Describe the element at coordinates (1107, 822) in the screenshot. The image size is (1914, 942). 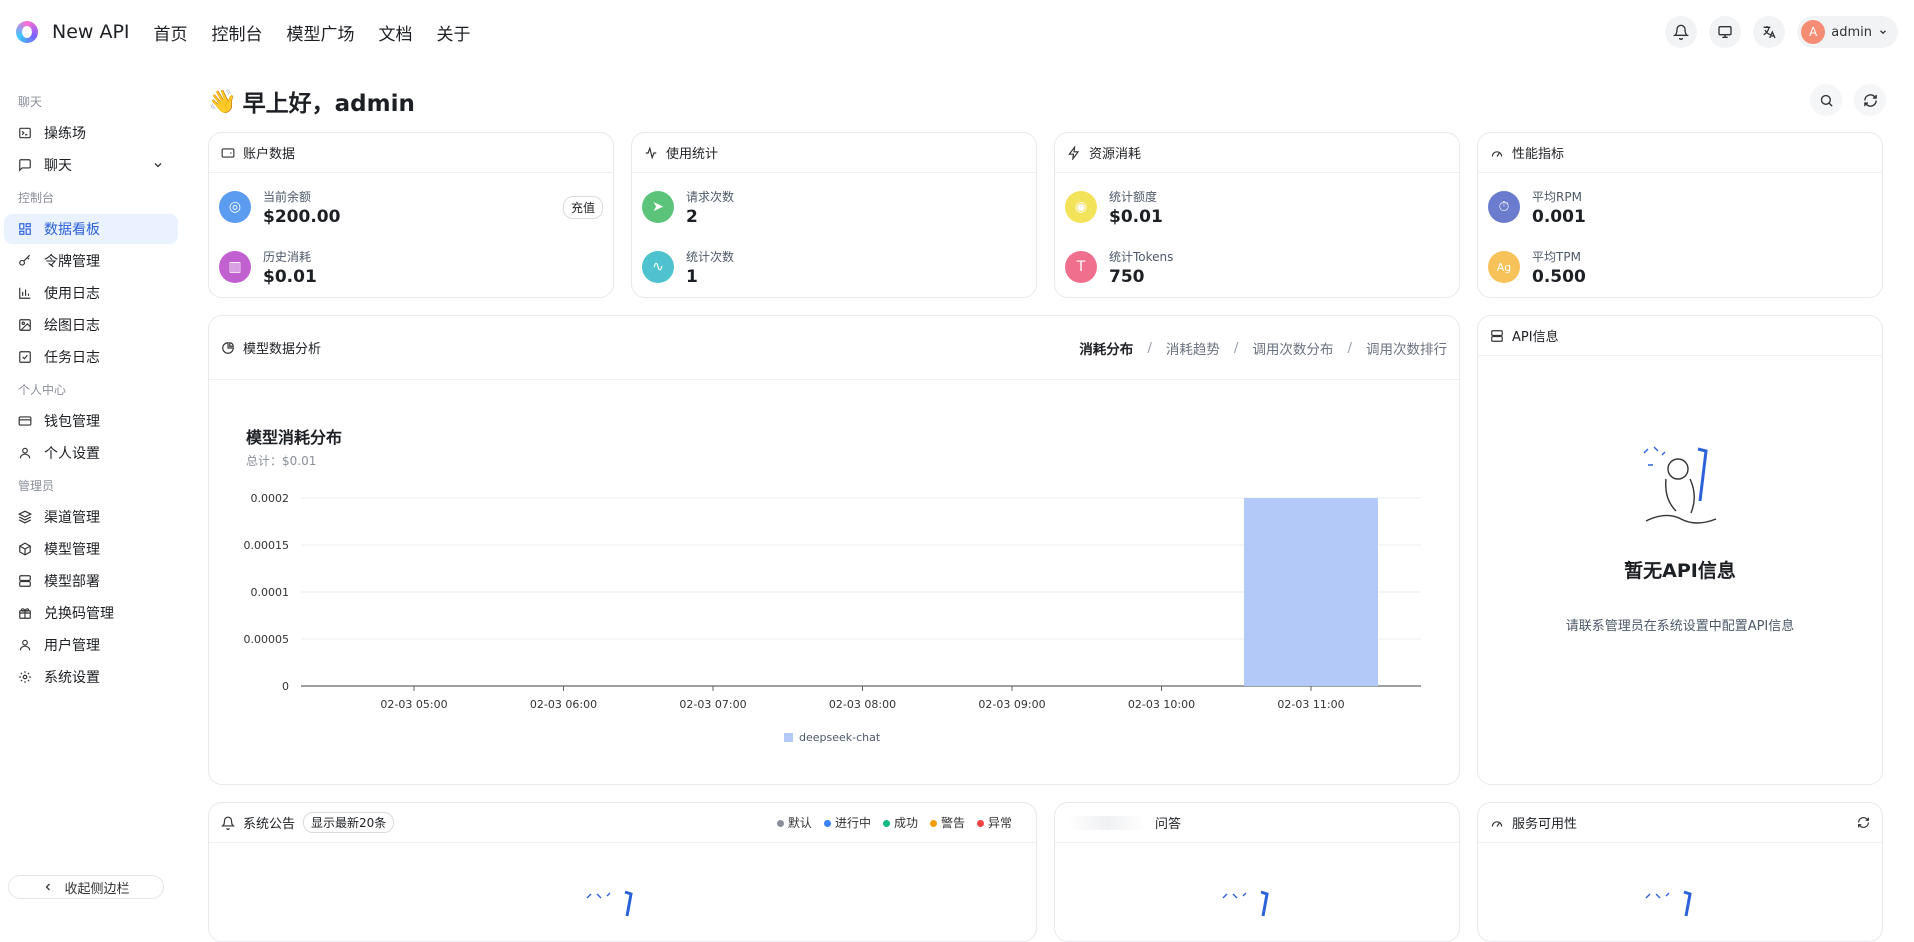
I see `blurred-region` at that location.